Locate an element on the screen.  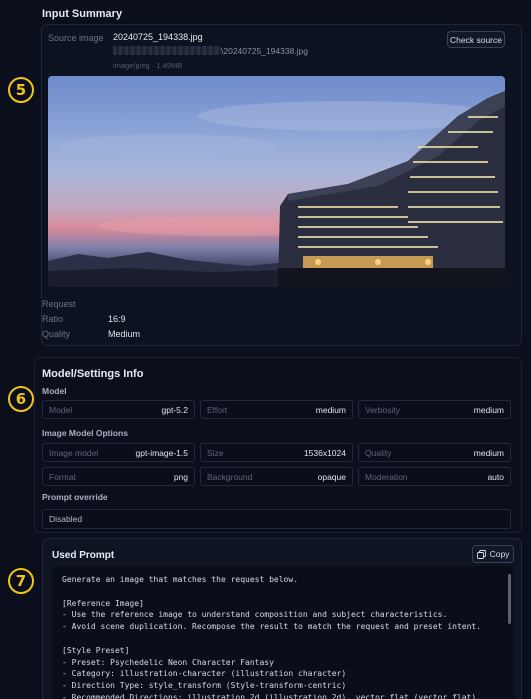
field-format: Format png is located at coordinates (118, 476).